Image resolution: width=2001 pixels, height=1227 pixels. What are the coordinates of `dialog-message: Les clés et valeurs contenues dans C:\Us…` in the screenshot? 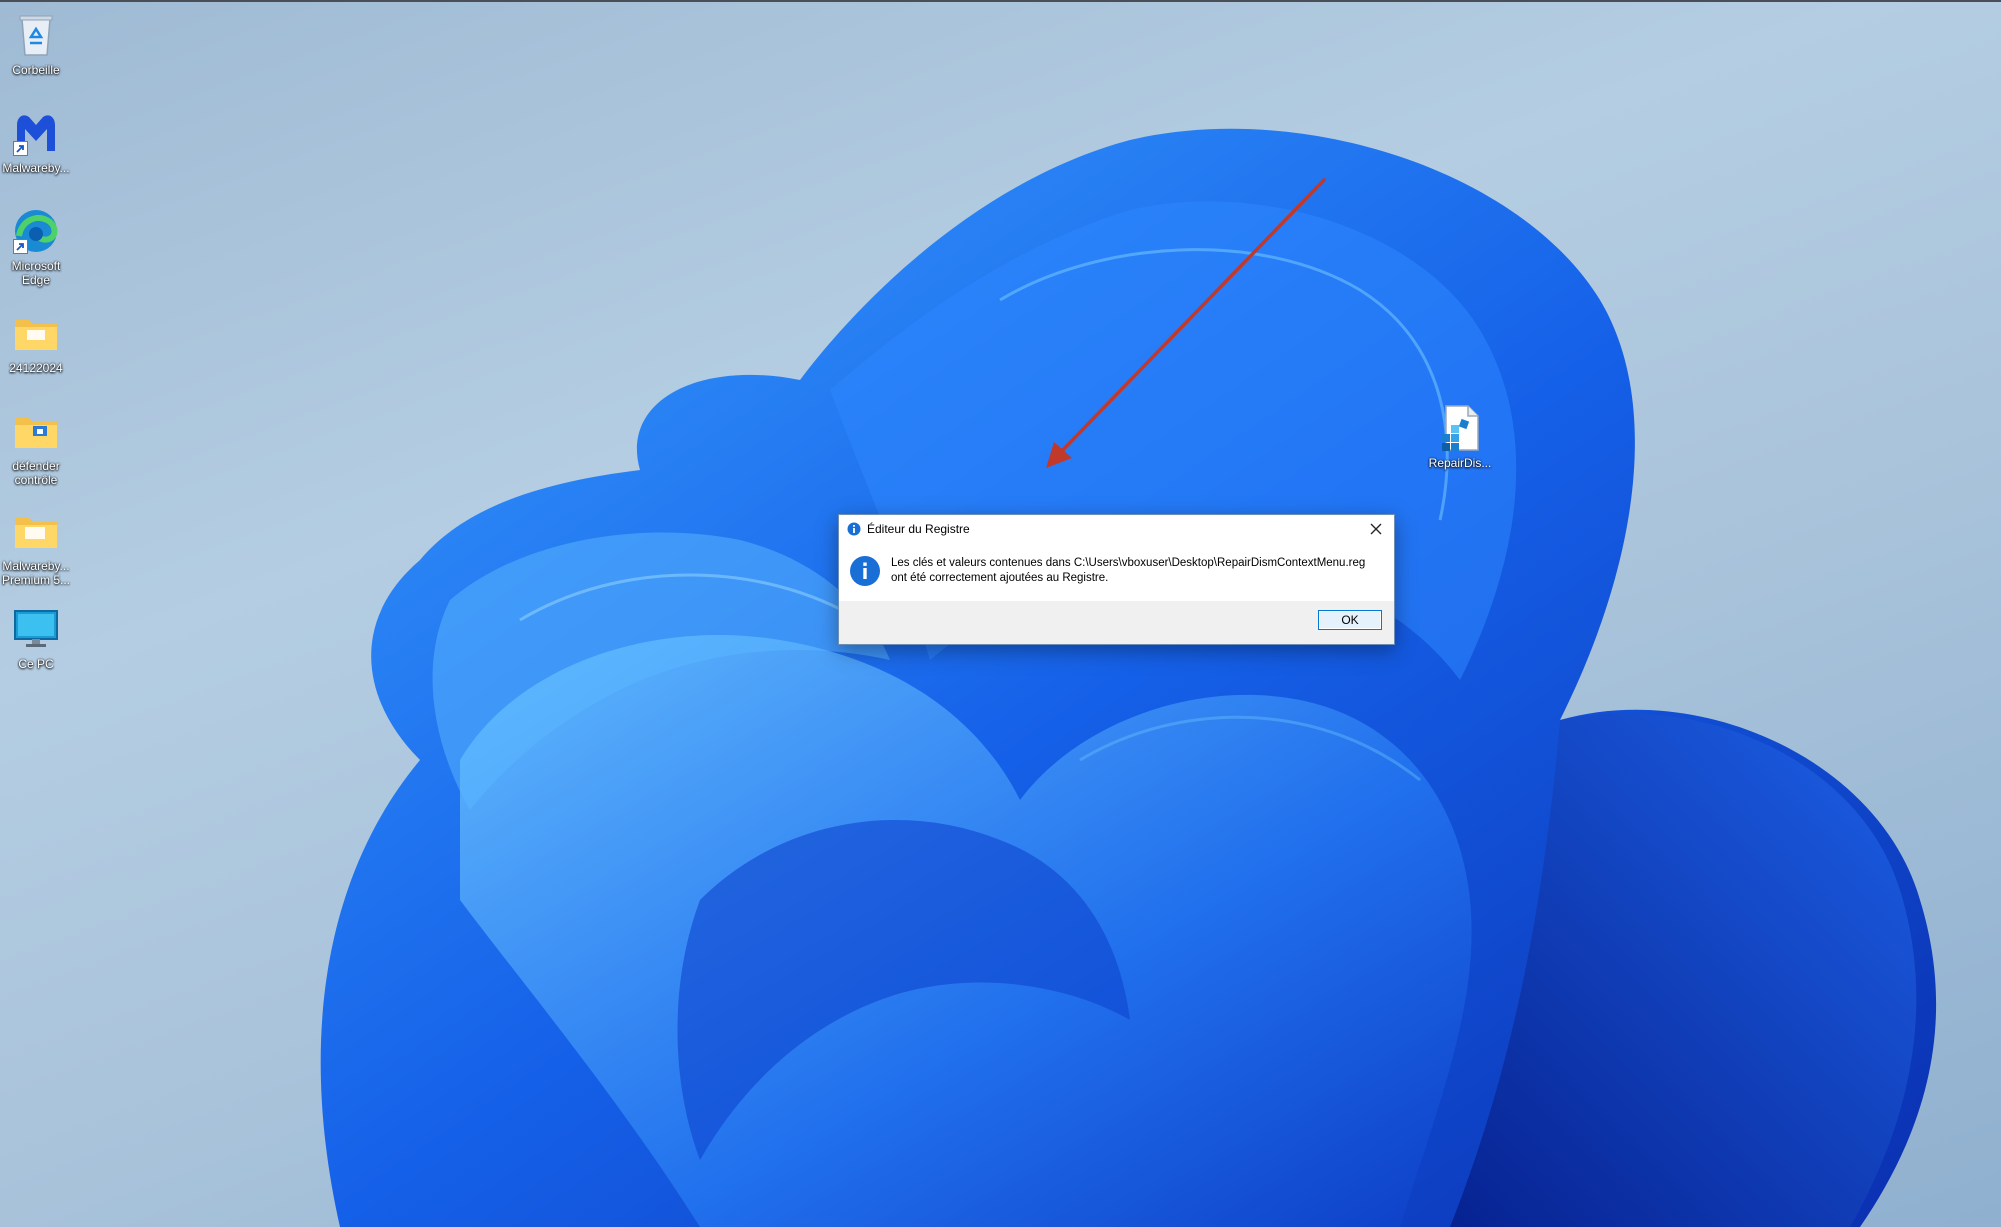 It's located at (1138, 571).